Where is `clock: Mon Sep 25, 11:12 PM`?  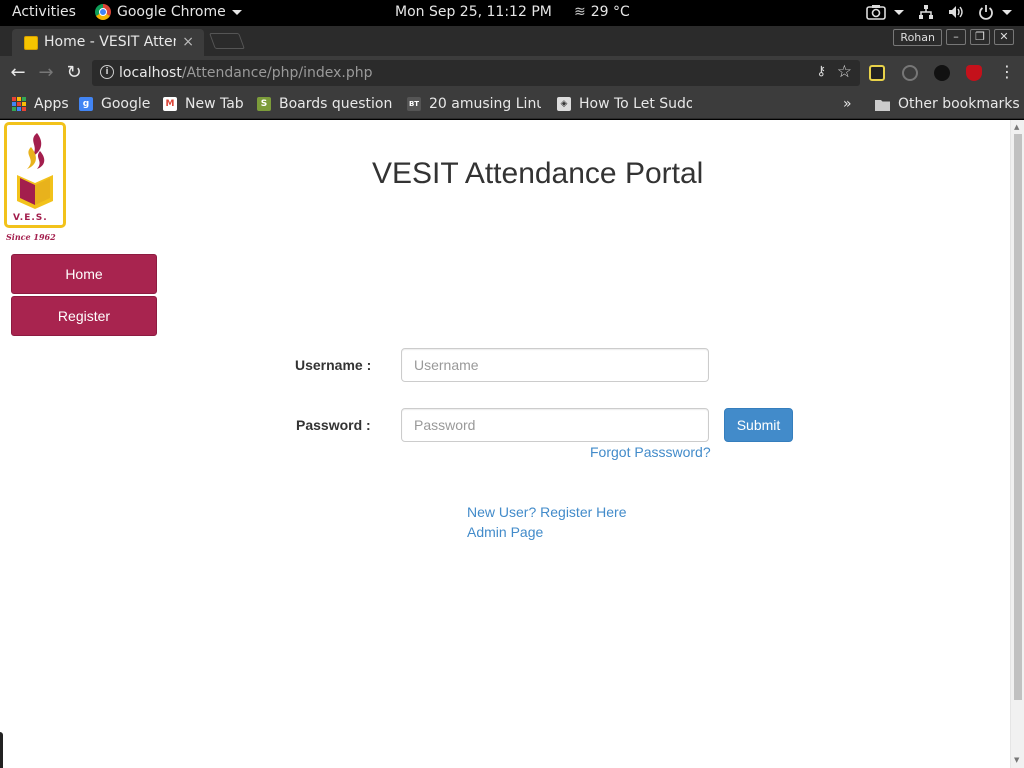
clock: Mon Sep 25, 11:12 PM is located at coordinates (473, 12).